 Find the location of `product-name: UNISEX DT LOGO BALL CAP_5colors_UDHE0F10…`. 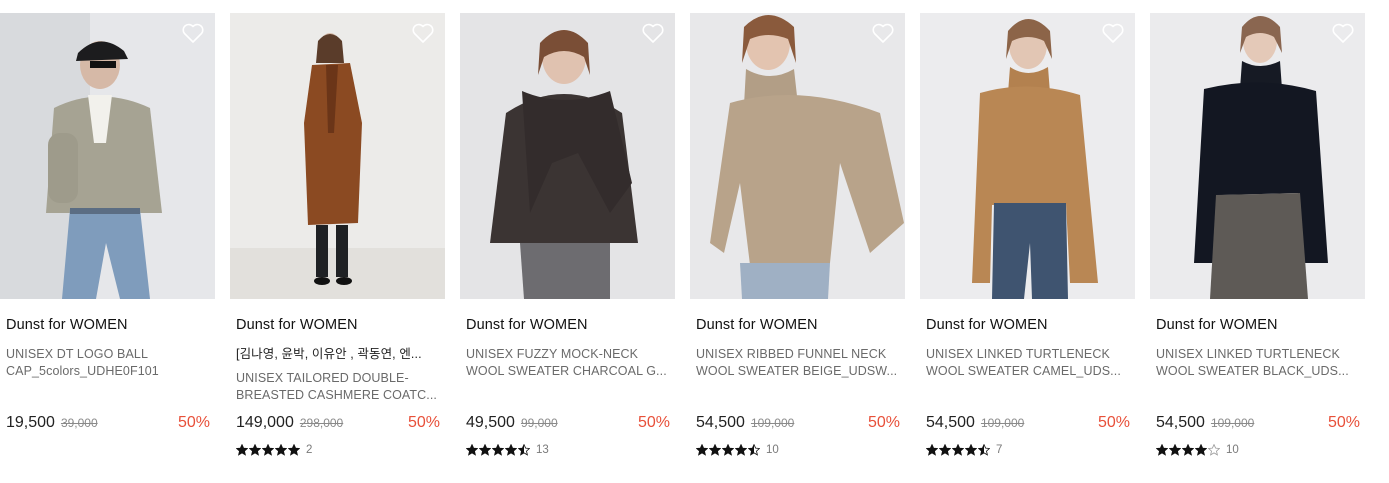

product-name: UNISEX DT LOGO BALL CAP_5colors_UDHE0F10… is located at coordinates (108, 363).